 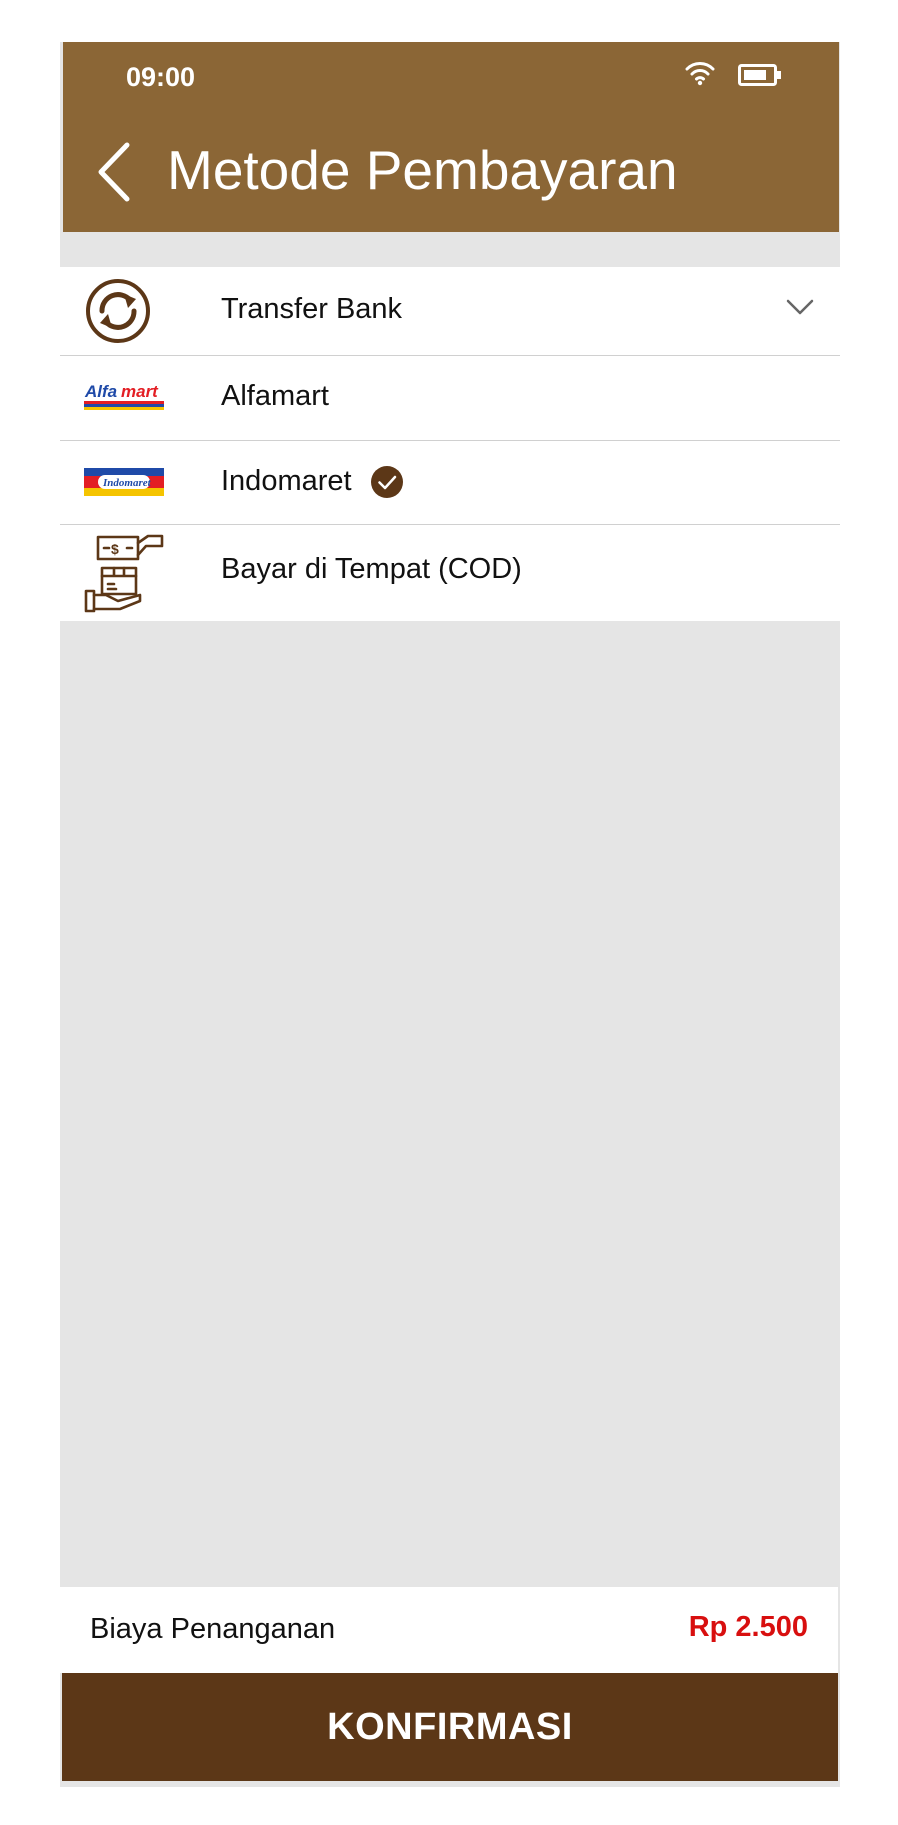 I want to click on payment-option-label: Bayar di Tempat (COD), so click(x=371, y=569).